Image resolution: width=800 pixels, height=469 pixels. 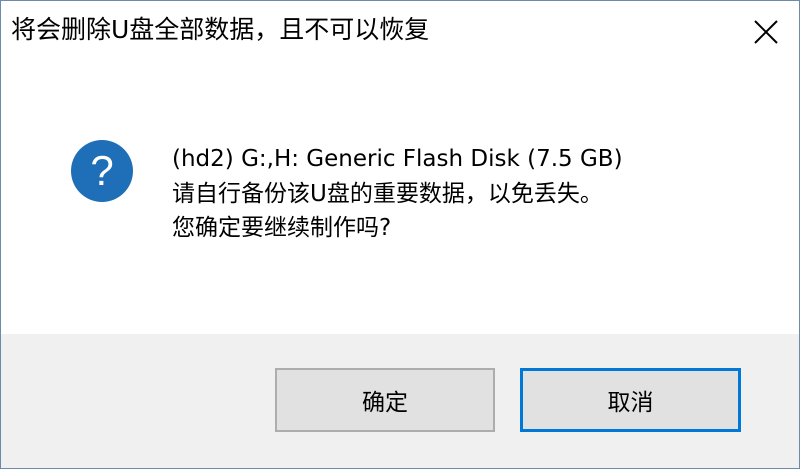 I want to click on question-icon: ?, so click(x=102, y=171).